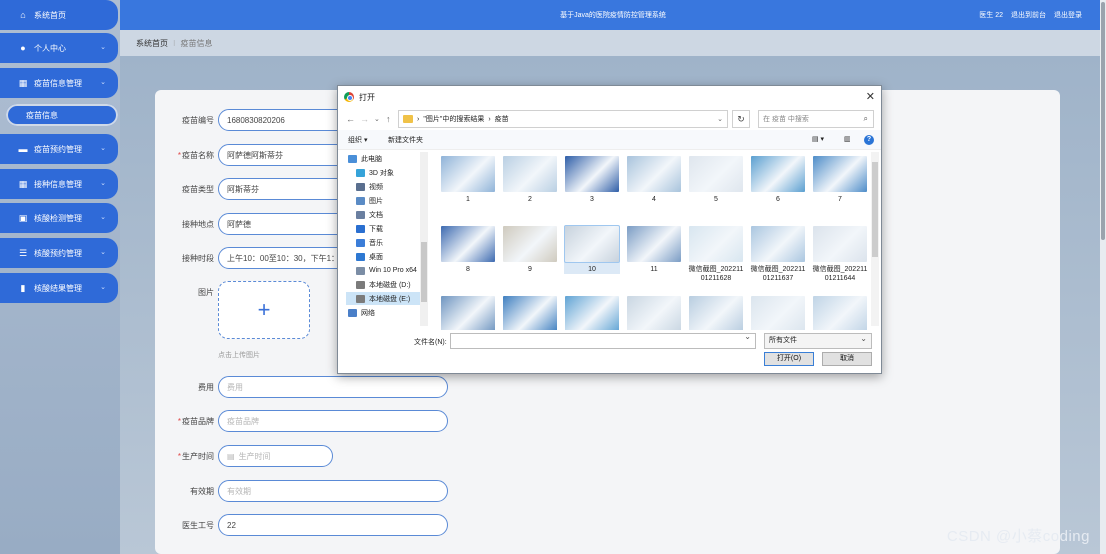 Image resolution: width=1106 pixels, height=554 pixels. Describe the element at coordinates (152, 43) in the screenshot. I see `breadcrumb-home: 系统首页` at that location.